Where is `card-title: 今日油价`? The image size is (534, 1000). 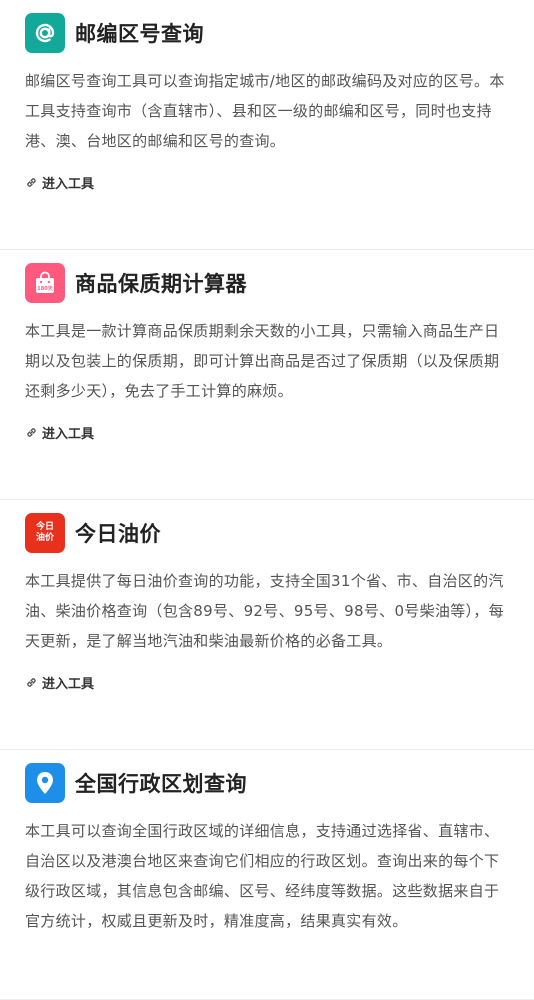
card-title: 今日油价 is located at coordinates (118, 534).